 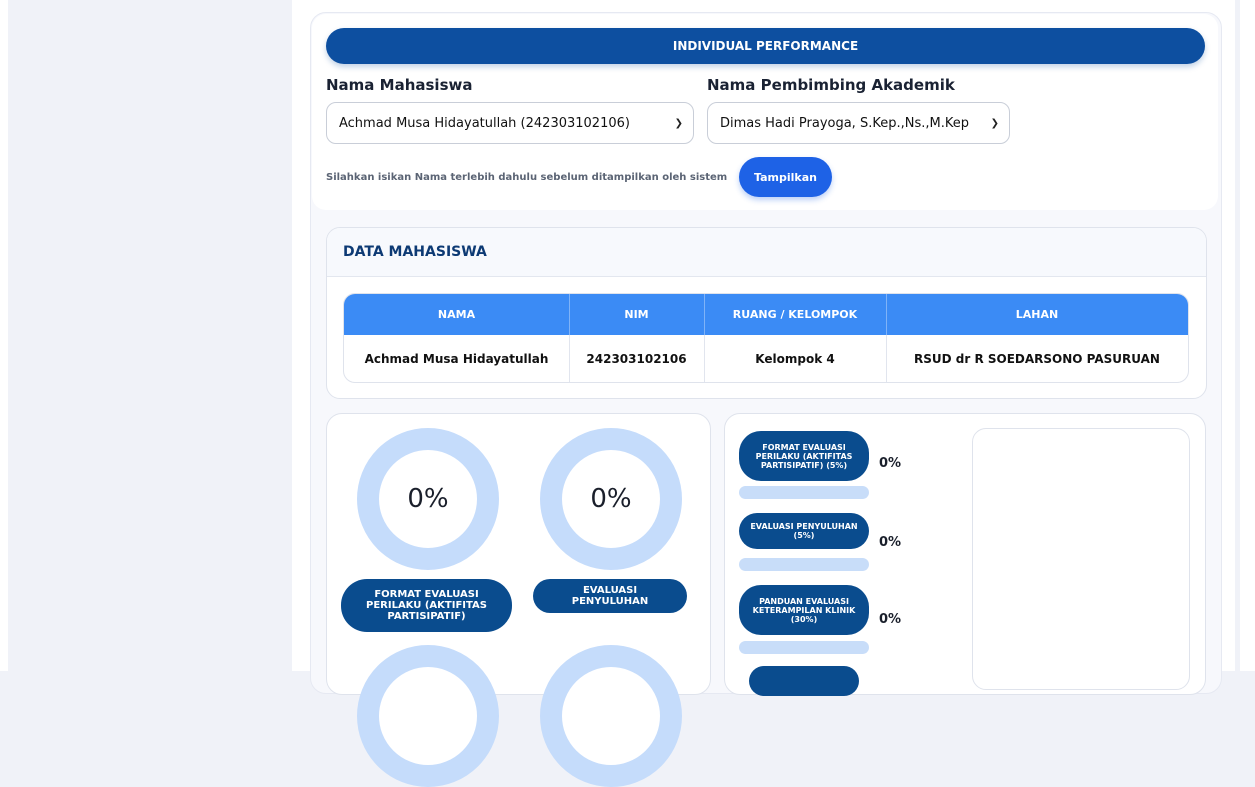 I want to click on donut-chart-penyuluhan: 0%, so click(x=611, y=499).